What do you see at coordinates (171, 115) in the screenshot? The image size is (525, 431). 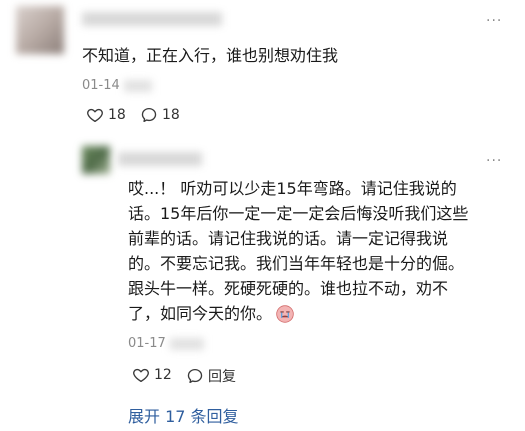 I see `reply-count: 18` at bounding box center [171, 115].